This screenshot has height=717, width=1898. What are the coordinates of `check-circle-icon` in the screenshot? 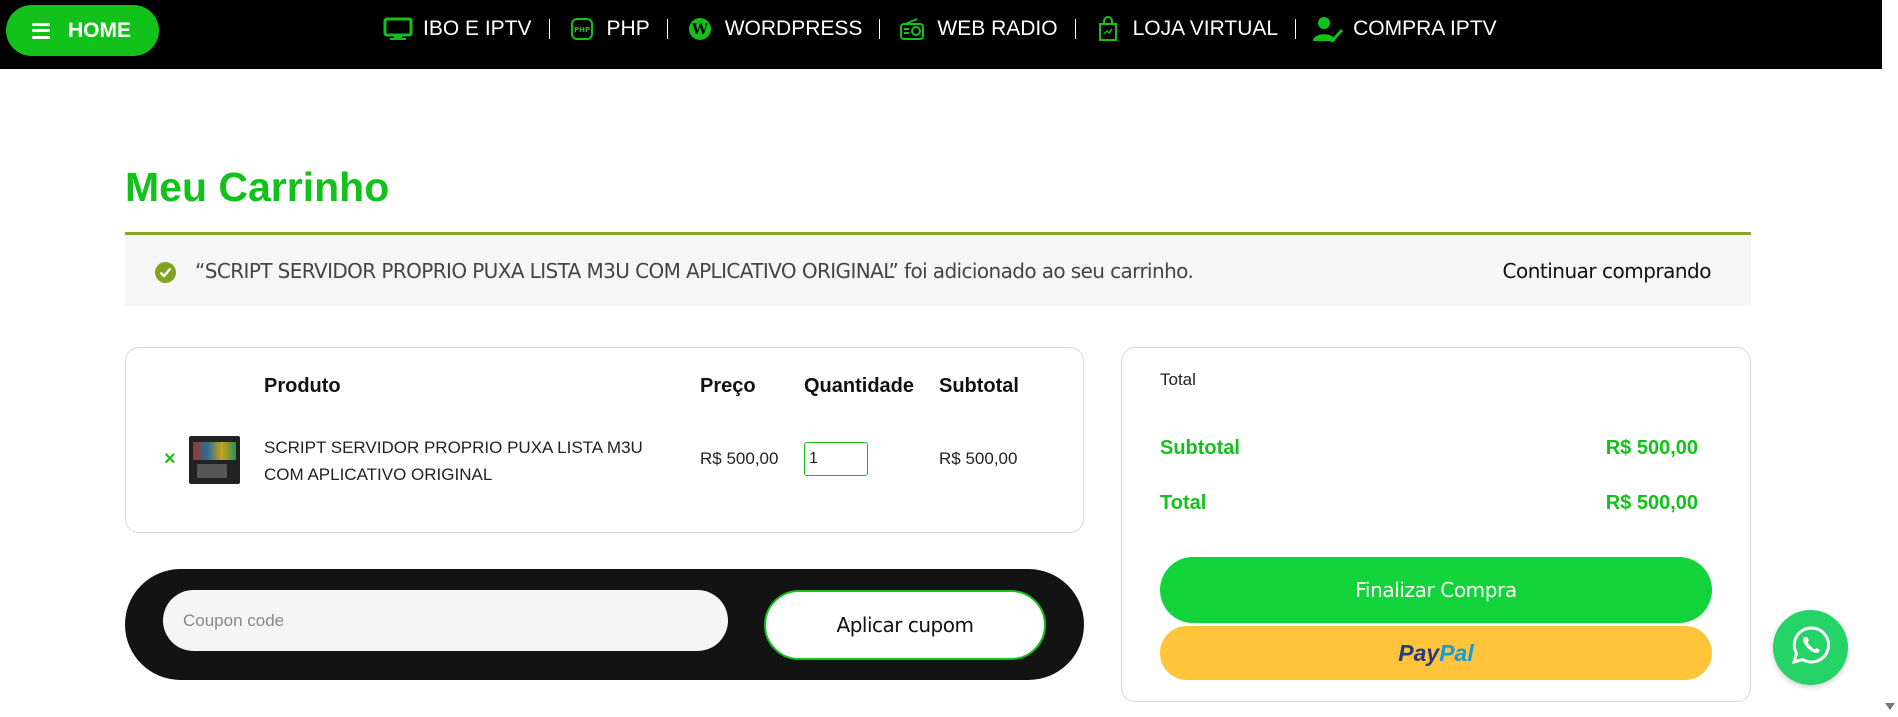 It's located at (165, 272).